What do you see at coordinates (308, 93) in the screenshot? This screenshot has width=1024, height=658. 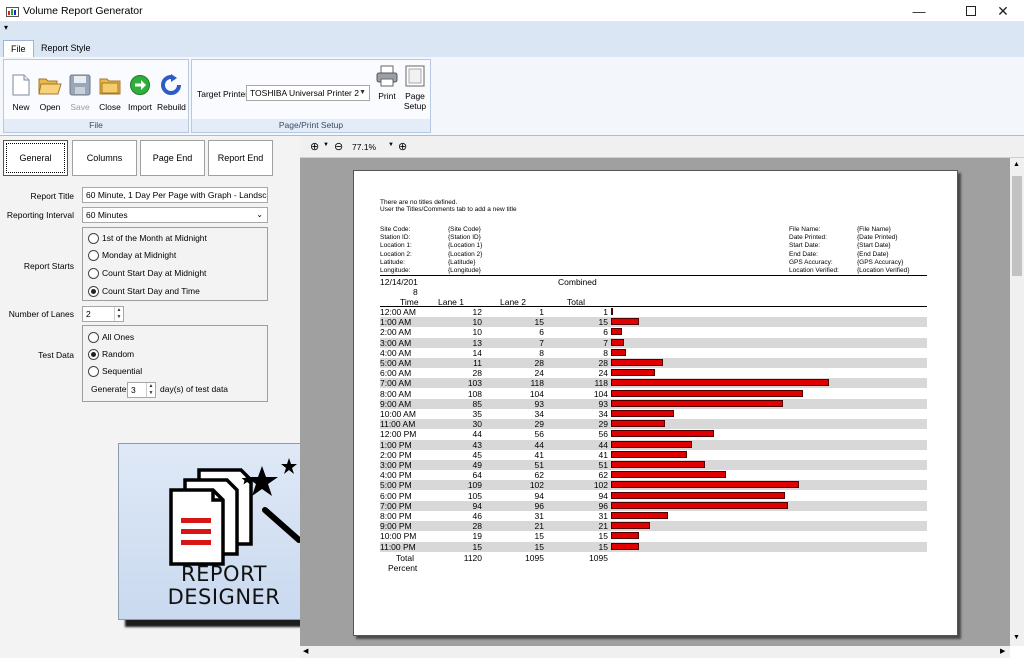 I see `target-printer-select: TOSHIBA Universal Printer 2 ▼` at bounding box center [308, 93].